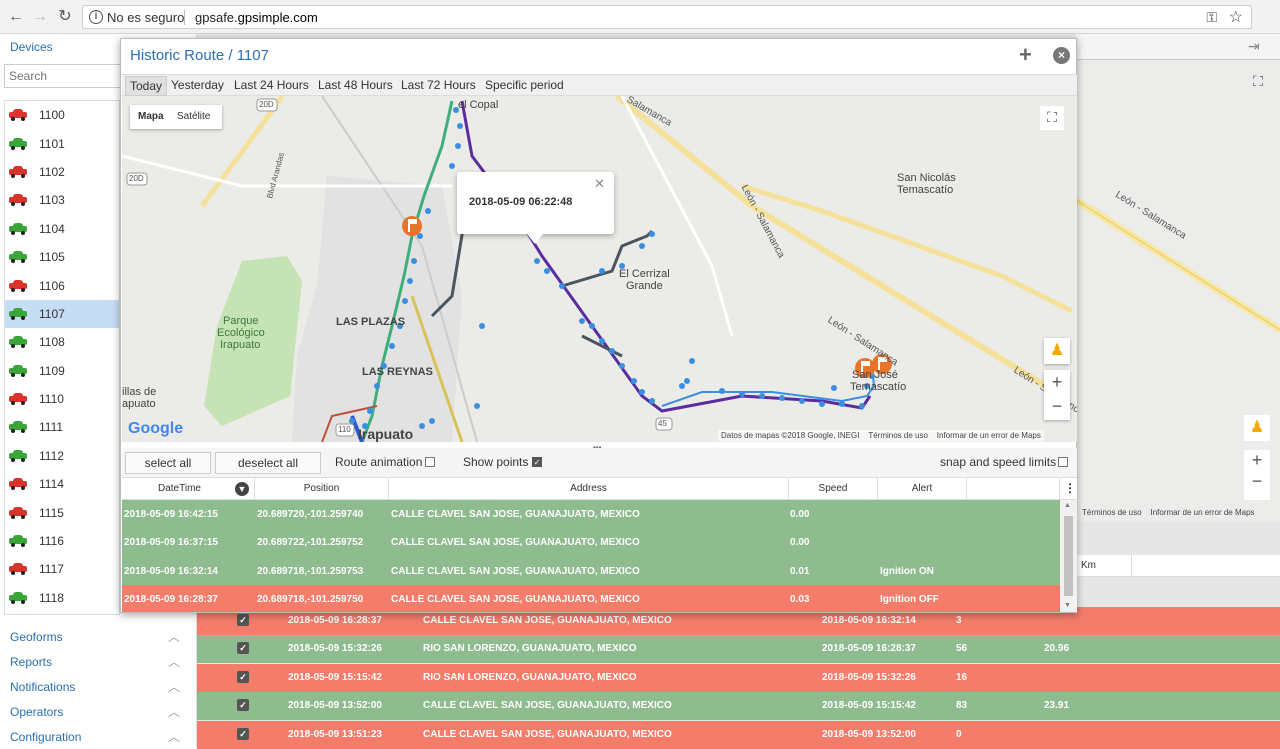 This screenshot has width=1280, height=749. What do you see at coordinates (36, 637) in the screenshot?
I see `sidebar-section: Geoforms` at bounding box center [36, 637].